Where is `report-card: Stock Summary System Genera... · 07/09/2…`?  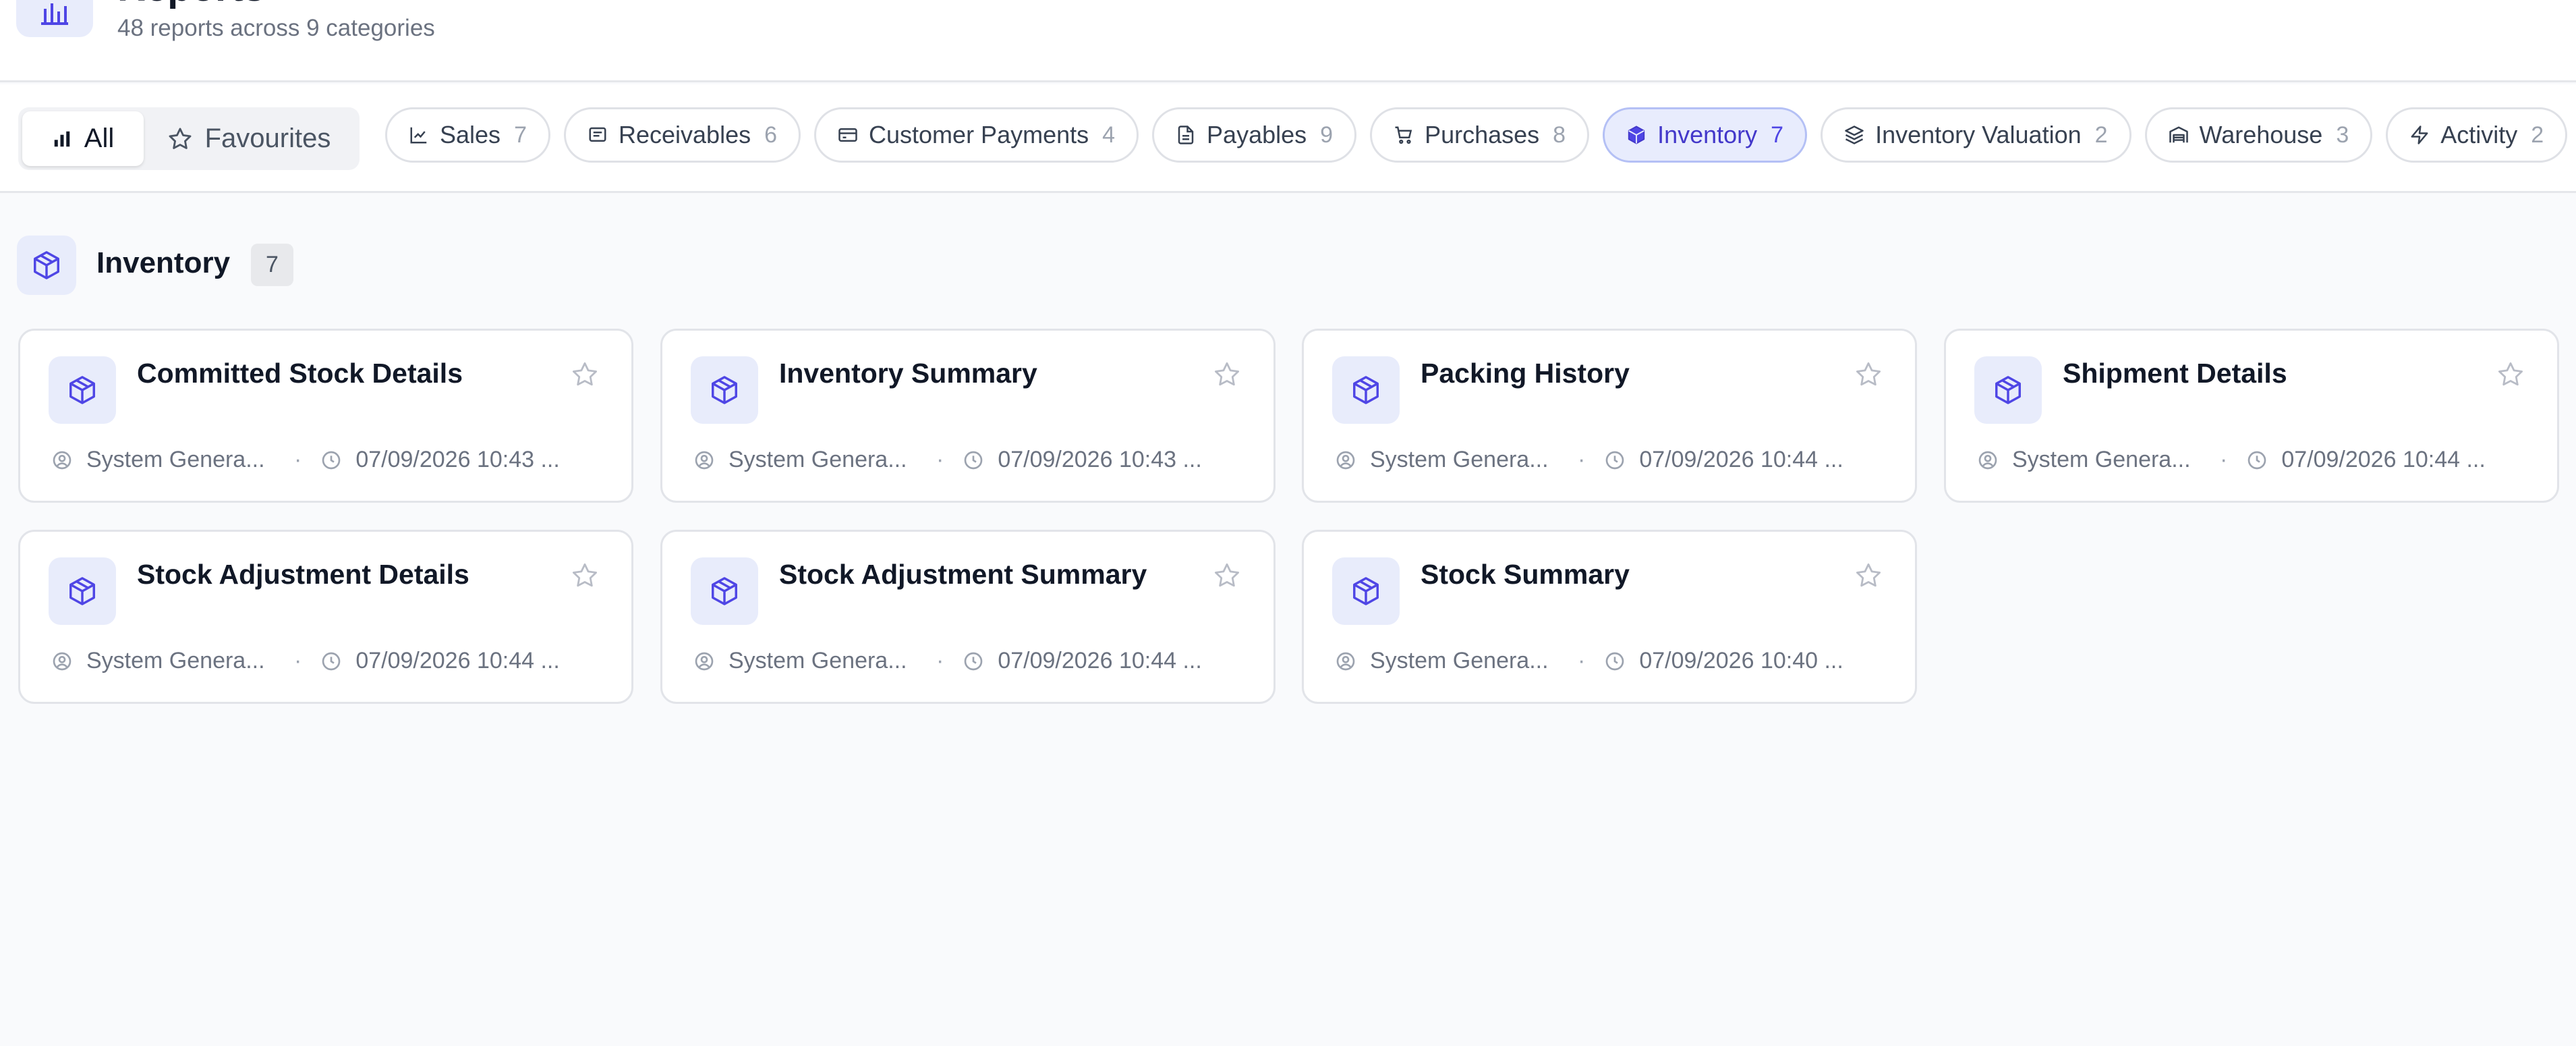
report-card: Stock Summary System Genera... · 07/09/2… is located at coordinates (1609, 617).